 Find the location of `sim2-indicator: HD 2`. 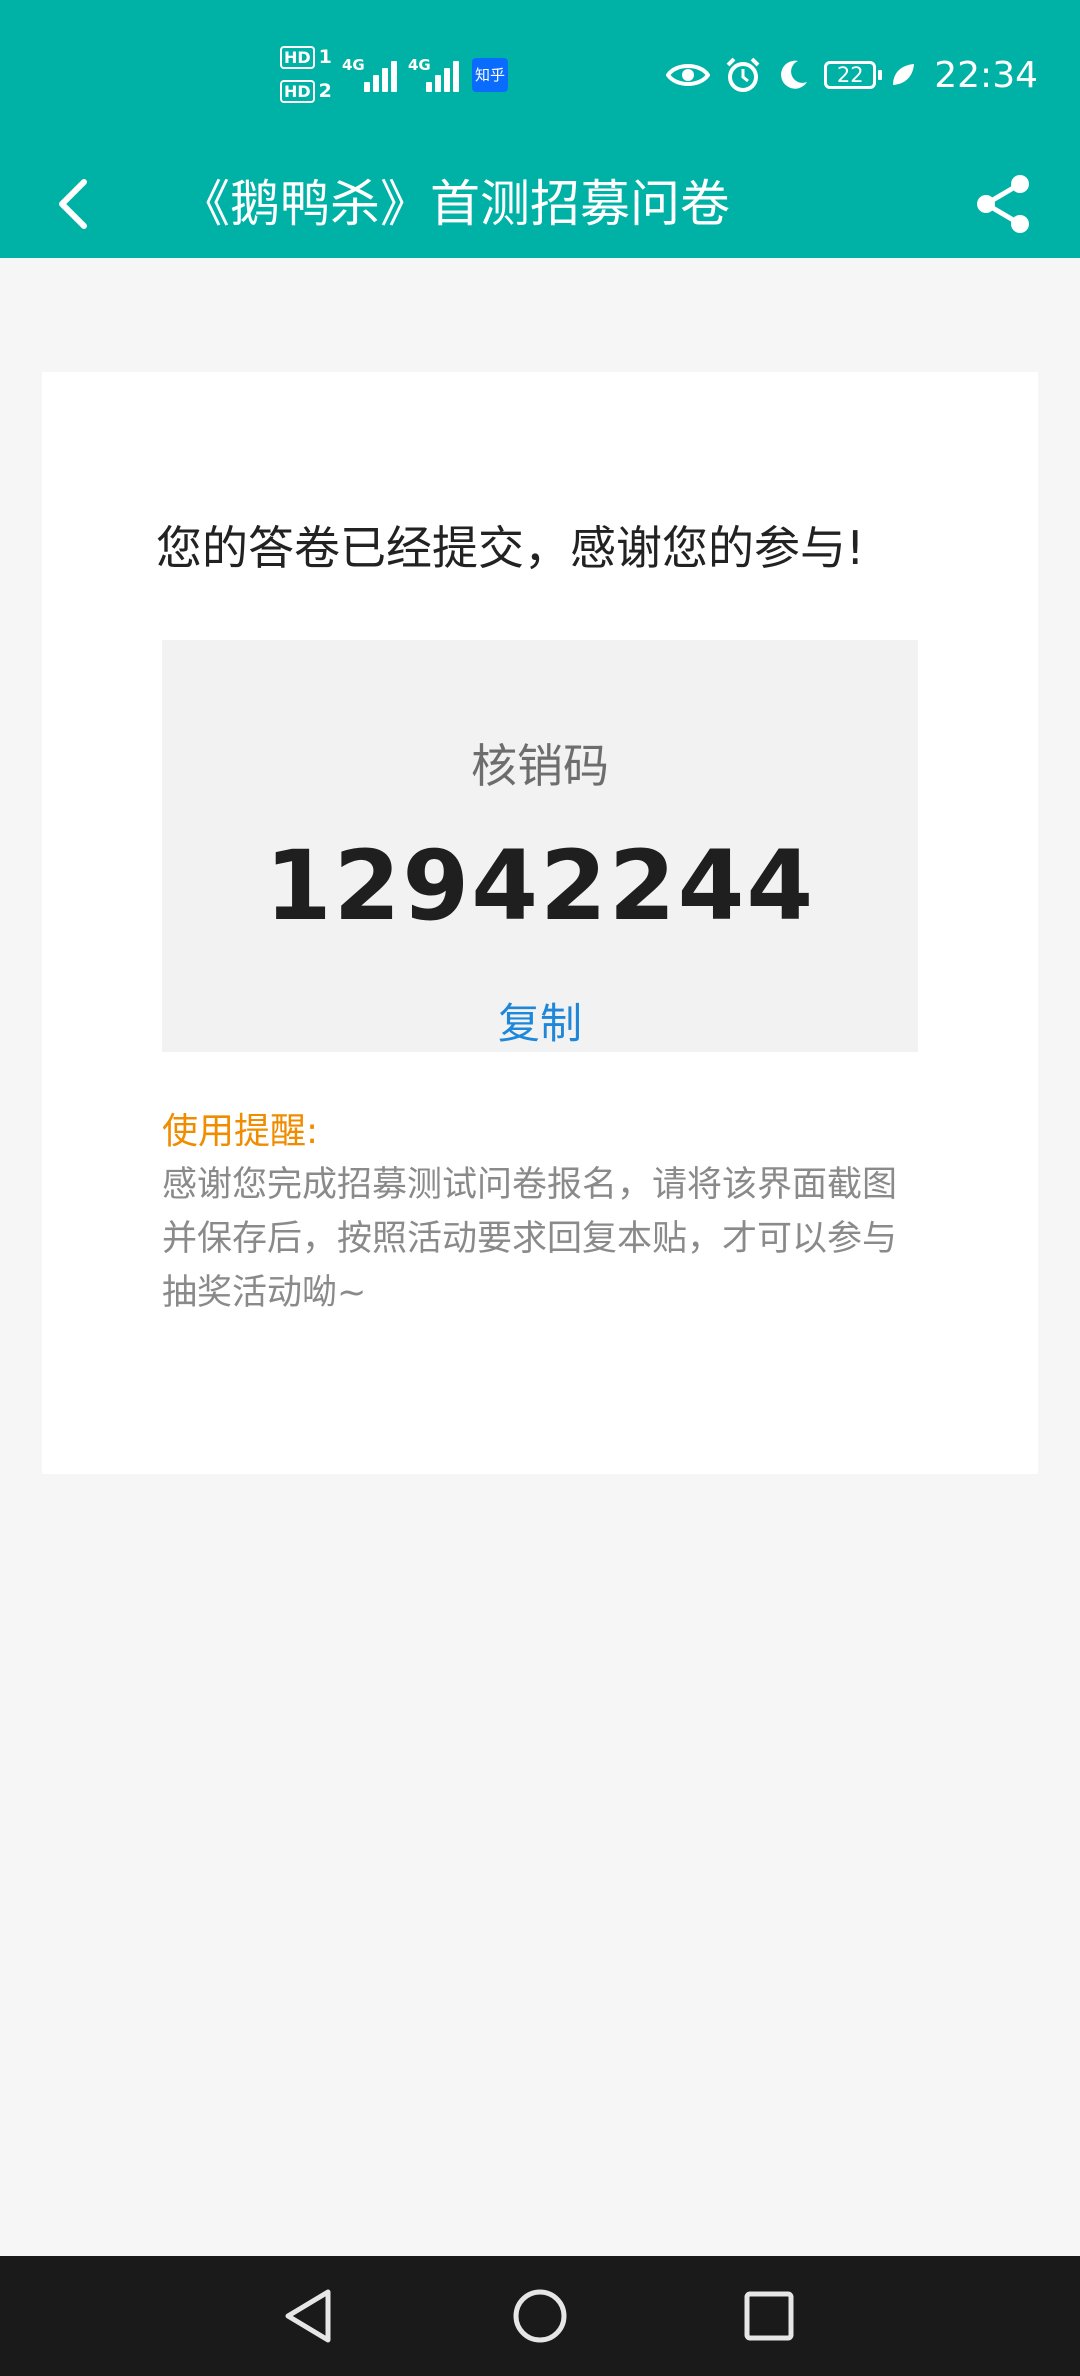

sim2-indicator: HD 2 is located at coordinates (306, 91).